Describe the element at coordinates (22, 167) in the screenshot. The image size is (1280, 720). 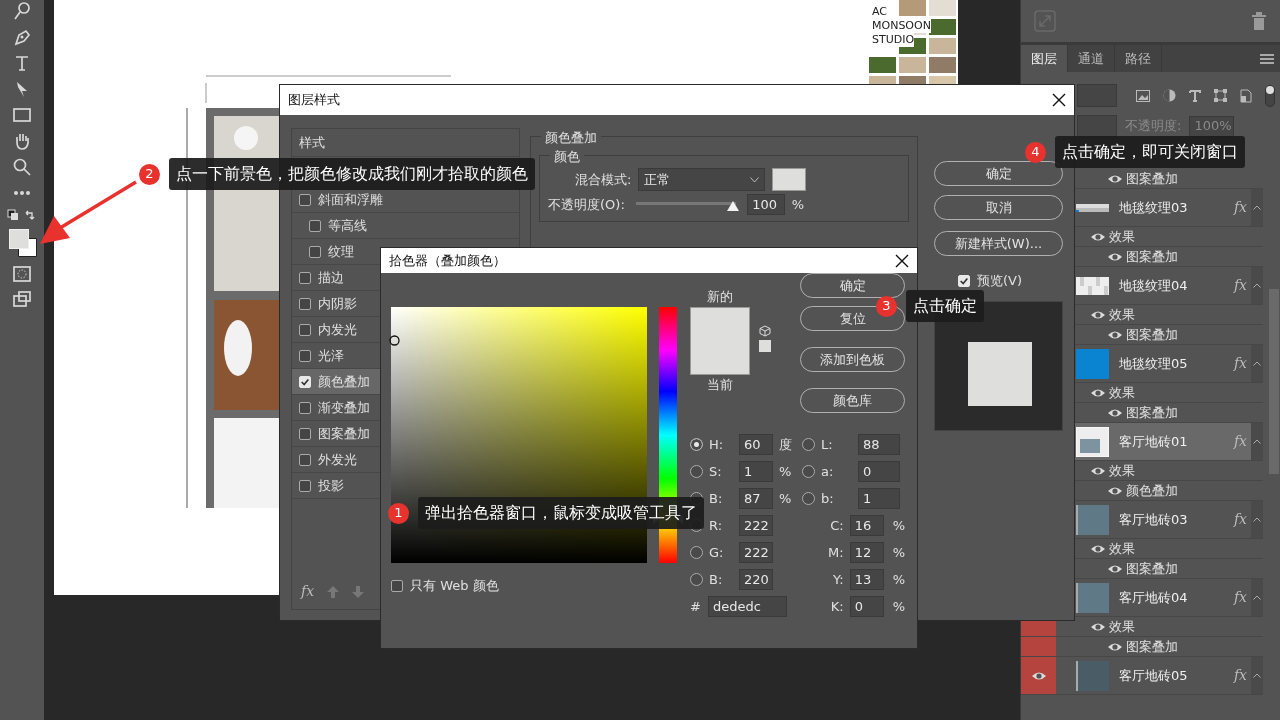
I see `search-icon` at that location.